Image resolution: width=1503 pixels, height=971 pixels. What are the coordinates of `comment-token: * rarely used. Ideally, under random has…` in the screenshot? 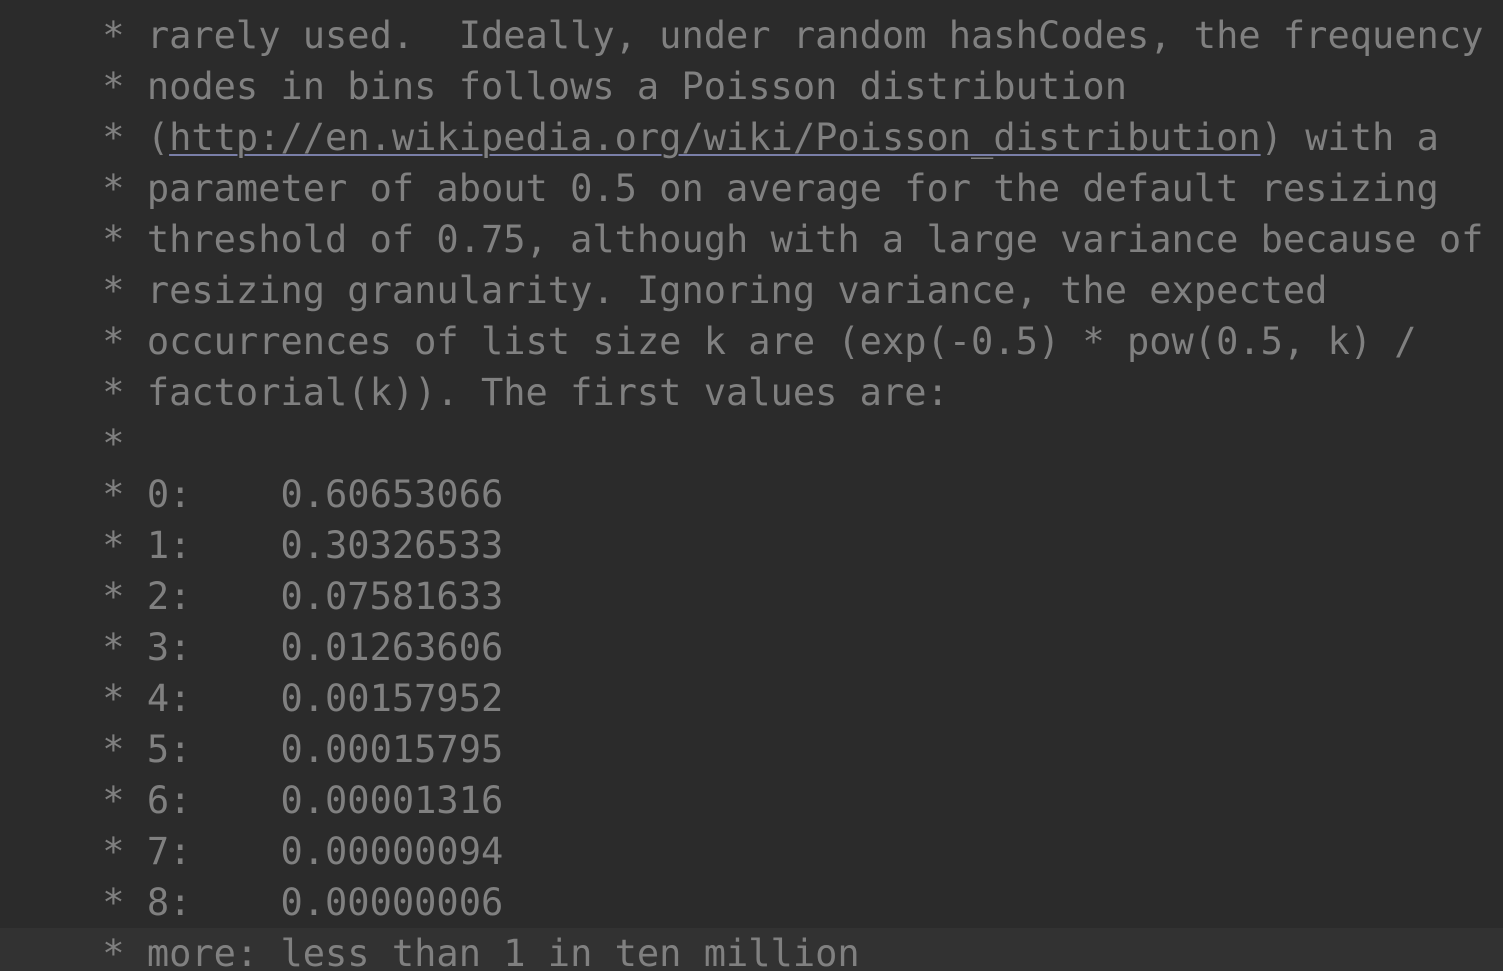 It's located at (791, 35).